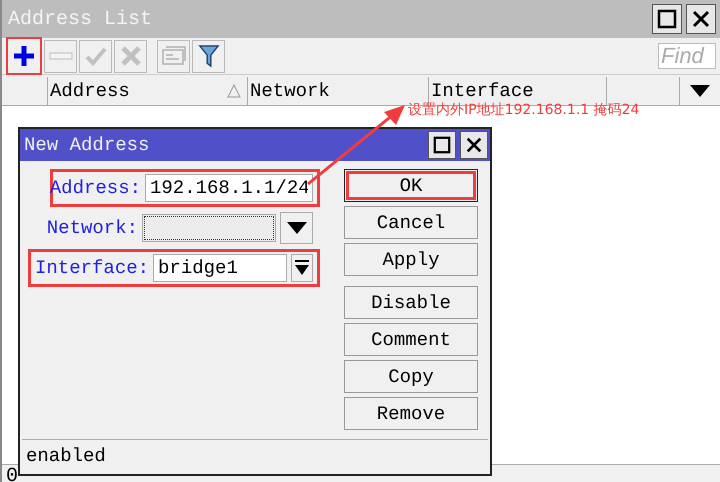 This screenshot has height=482, width=720. I want to click on column-header: Address, so click(148, 91).